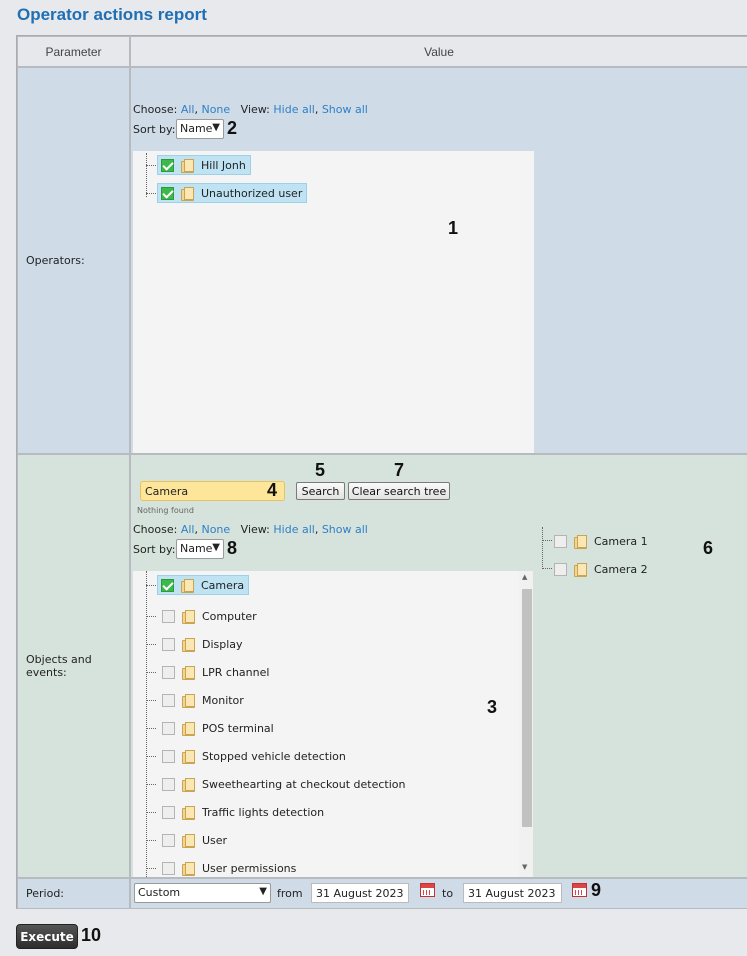 The height and width of the screenshot is (956, 747). Describe the element at coordinates (73, 51) in the screenshot. I see `parameter-column-header: Parameter` at that location.